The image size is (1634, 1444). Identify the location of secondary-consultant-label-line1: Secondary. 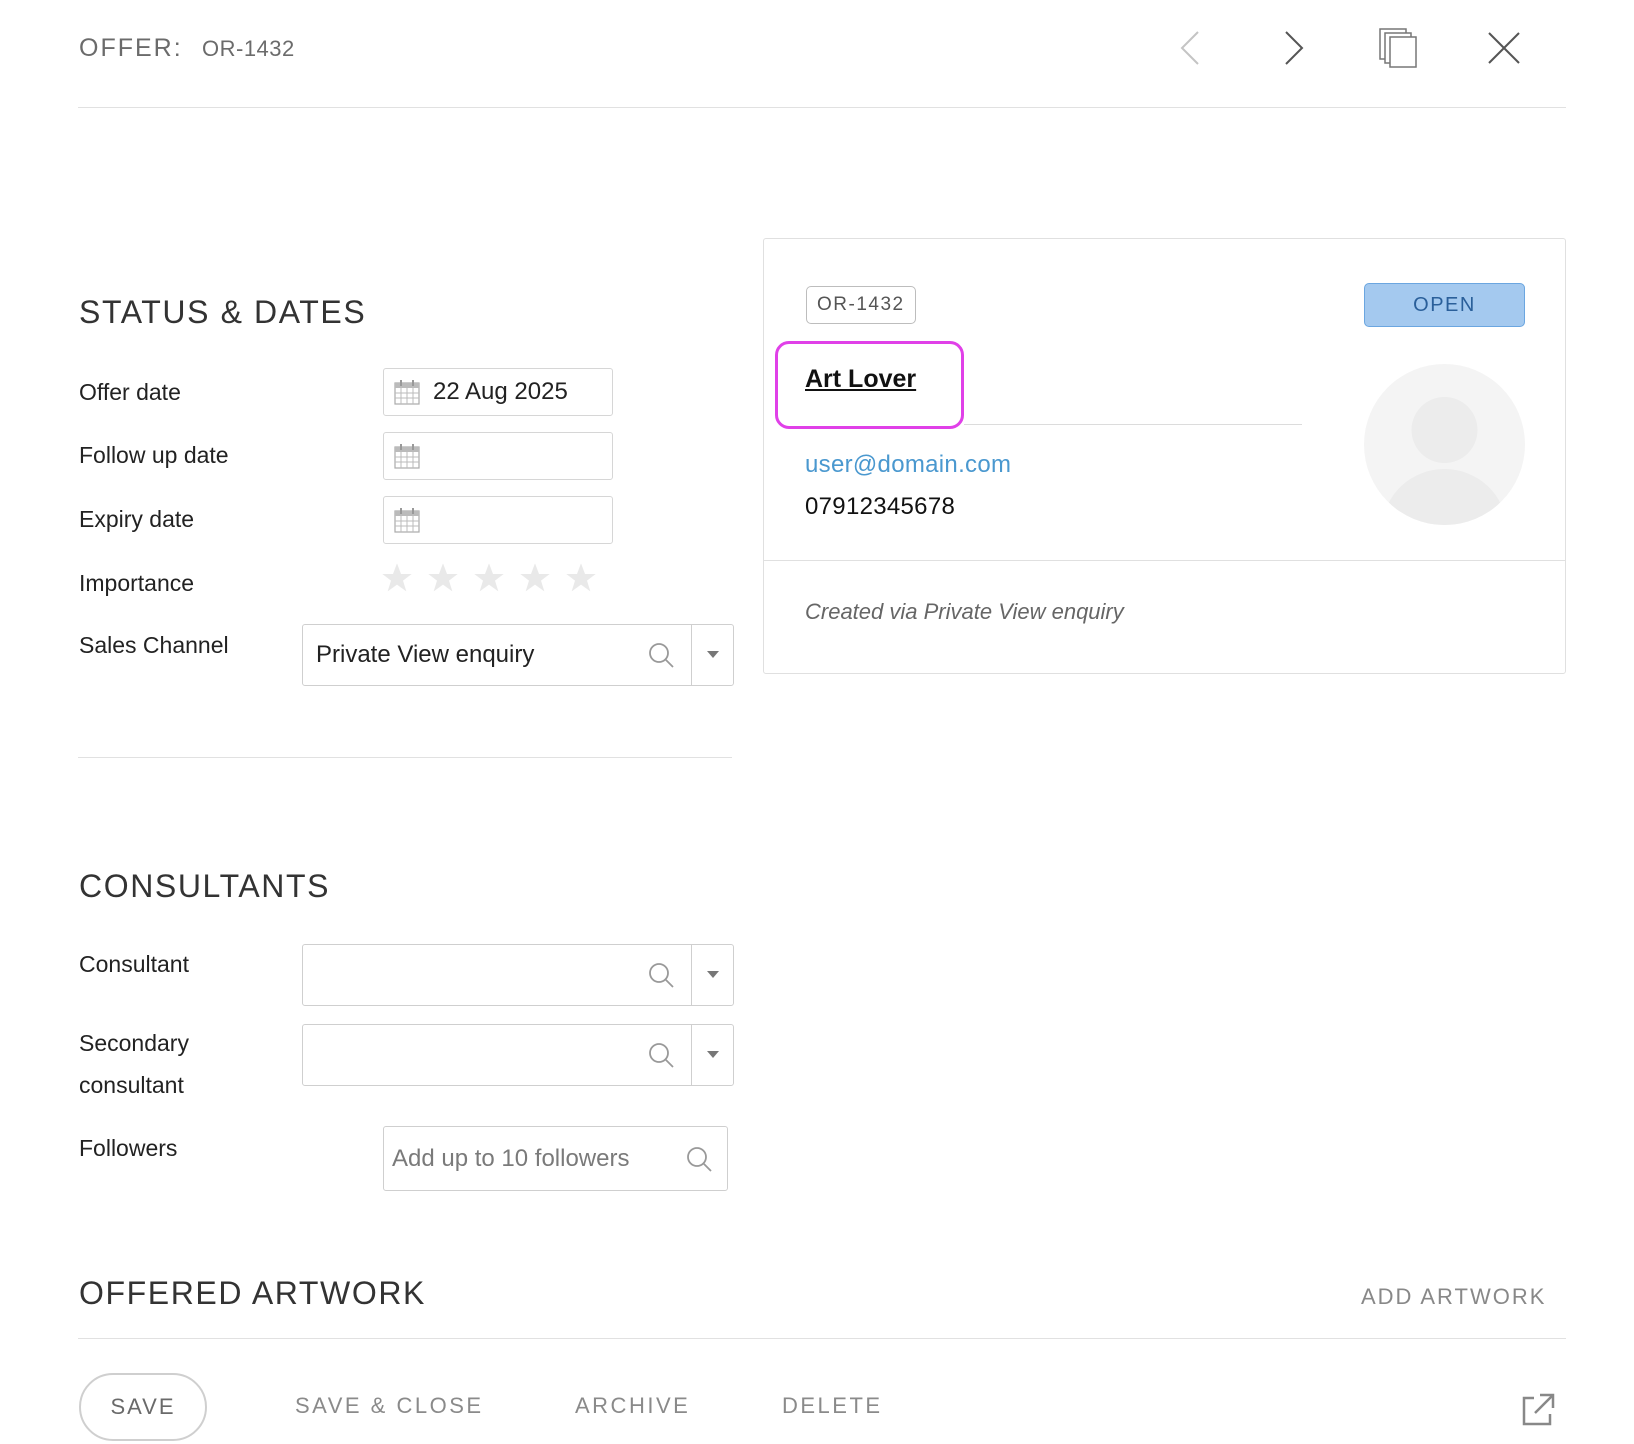
(134, 1043).